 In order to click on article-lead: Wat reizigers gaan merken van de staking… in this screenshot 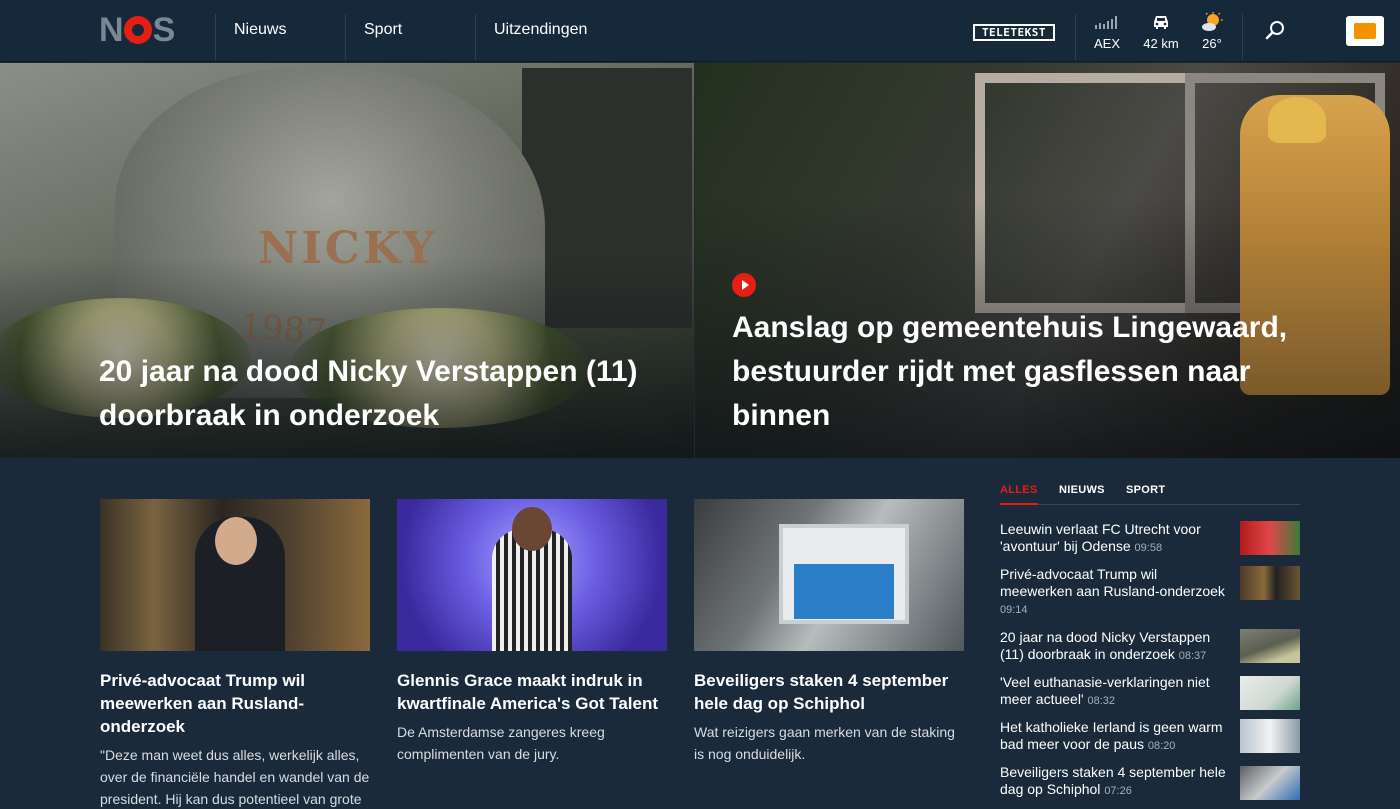, I will do `click(824, 743)`.